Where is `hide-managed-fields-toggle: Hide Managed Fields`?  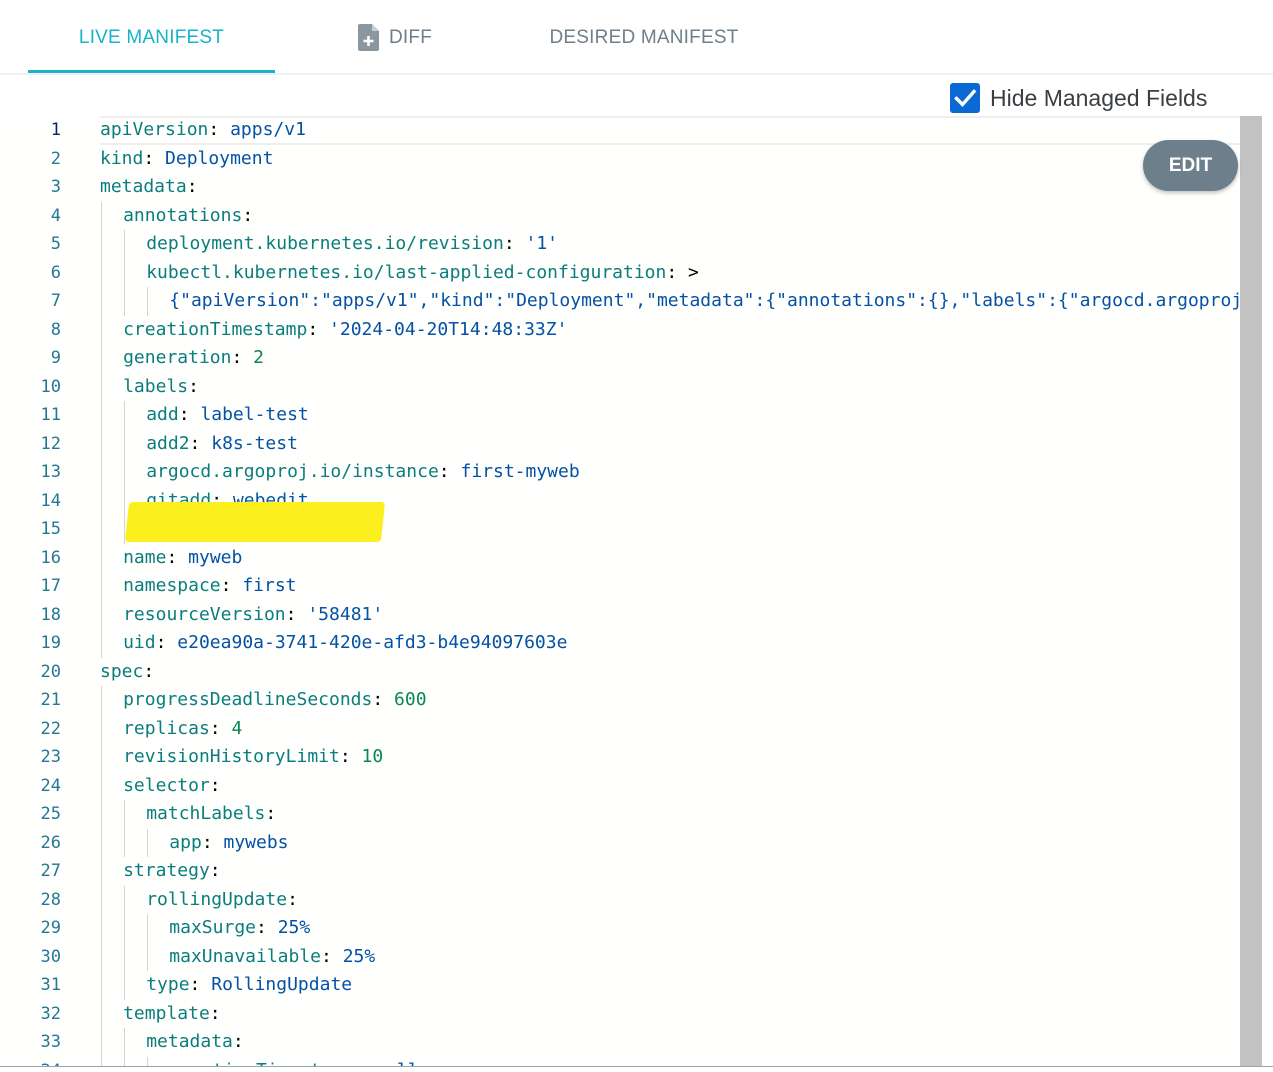 hide-managed-fields-toggle: Hide Managed Fields is located at coordinates (1078, 98).